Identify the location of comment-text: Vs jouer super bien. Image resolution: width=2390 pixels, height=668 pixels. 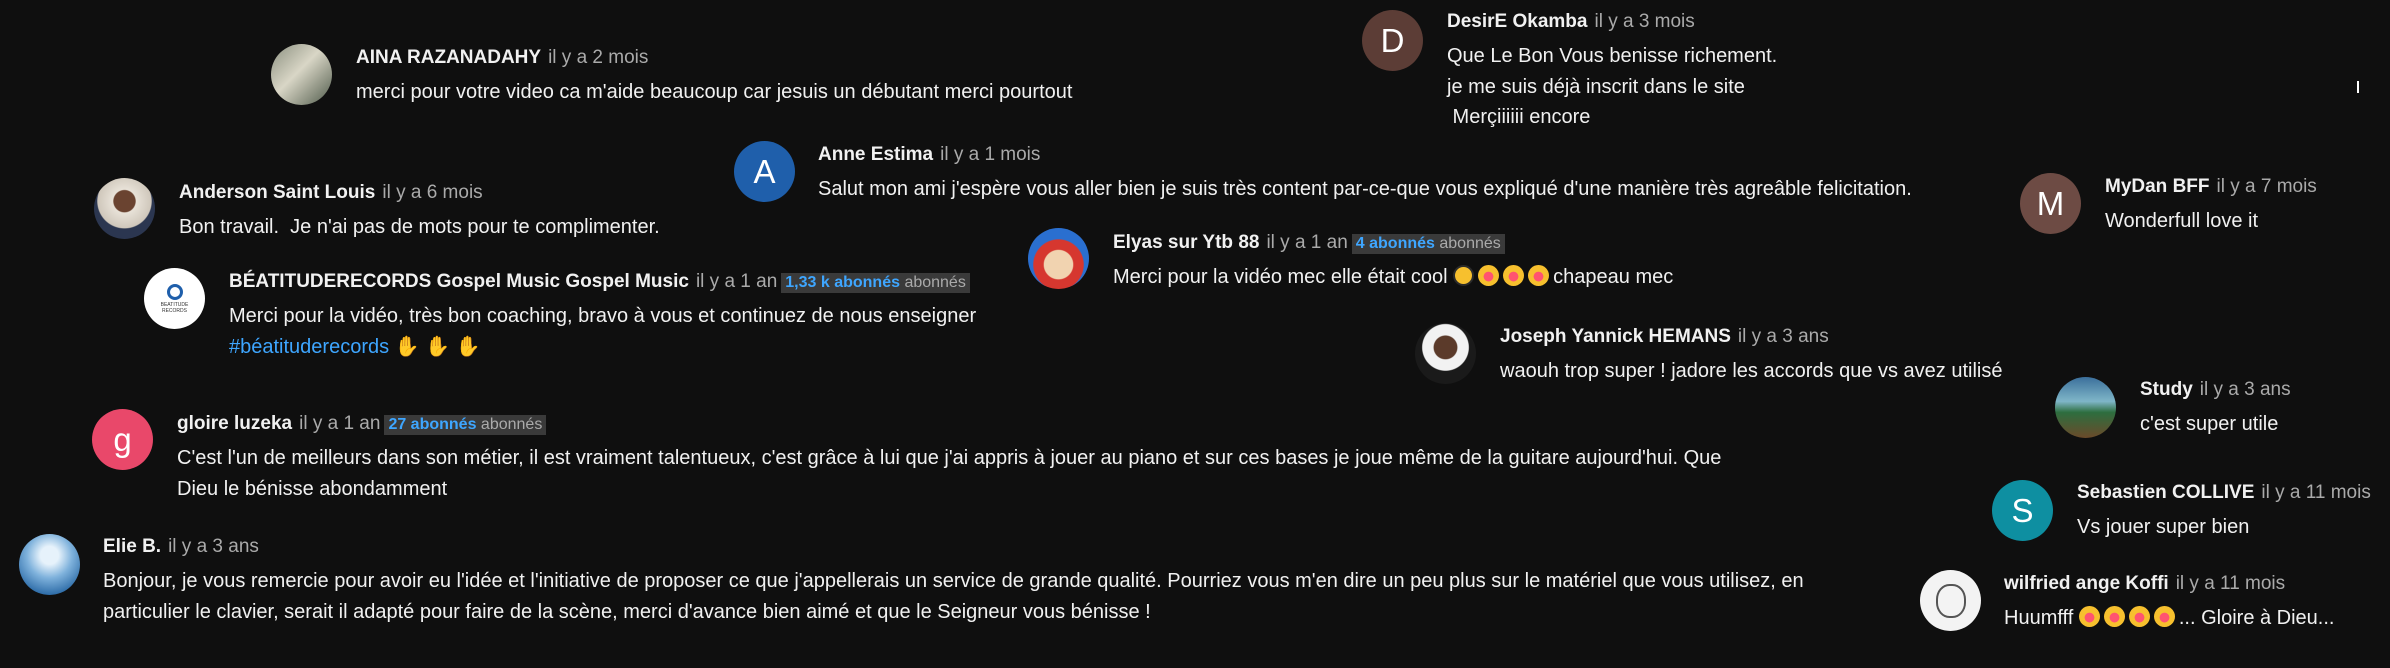
(2163, 527).